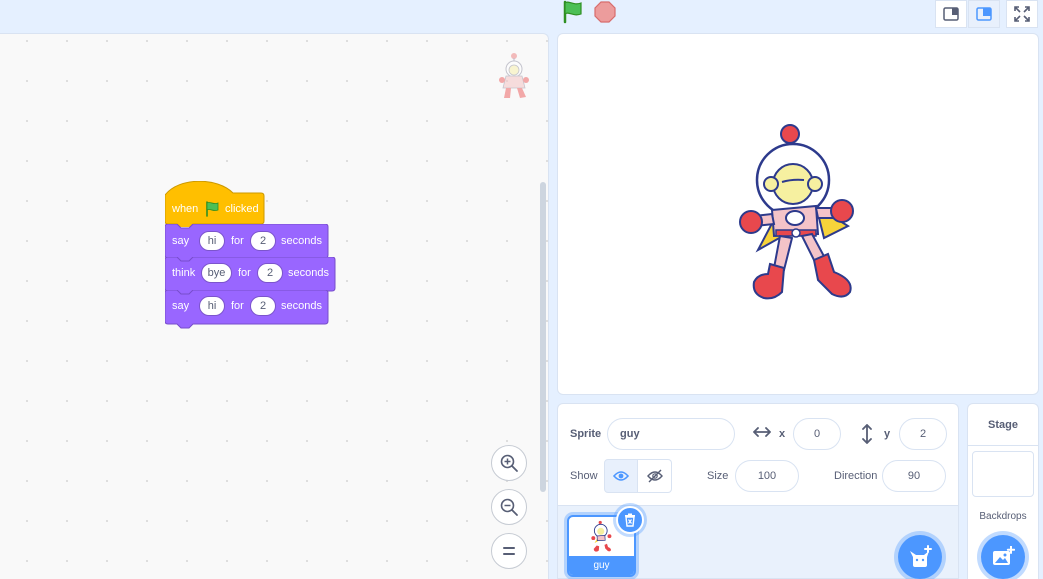 This screenshot has height=579, width=1043. What do you see at coordinates (521, 15) in the screenshot?
I see `top-bar` at bounding box center [521, 15].